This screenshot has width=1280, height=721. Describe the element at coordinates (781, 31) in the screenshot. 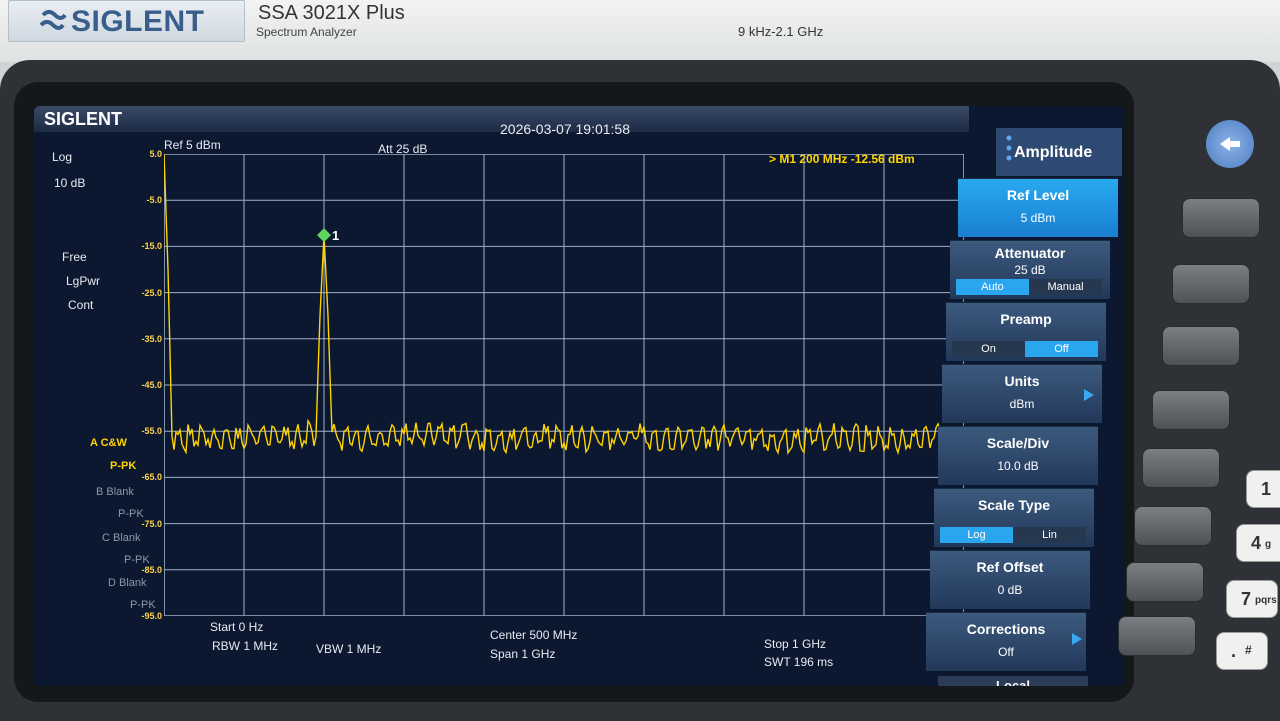

I see `frequency-range: 9 kHz-2.1 GHz` at that location.